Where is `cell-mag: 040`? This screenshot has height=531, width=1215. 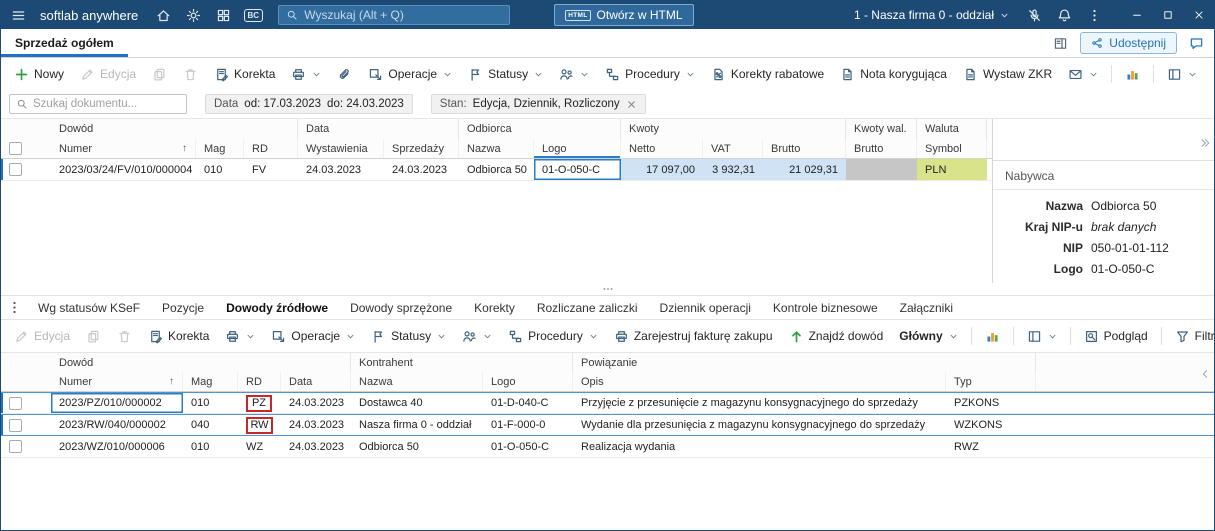 cell-mag: 040 is located at coordinates (210, 425).